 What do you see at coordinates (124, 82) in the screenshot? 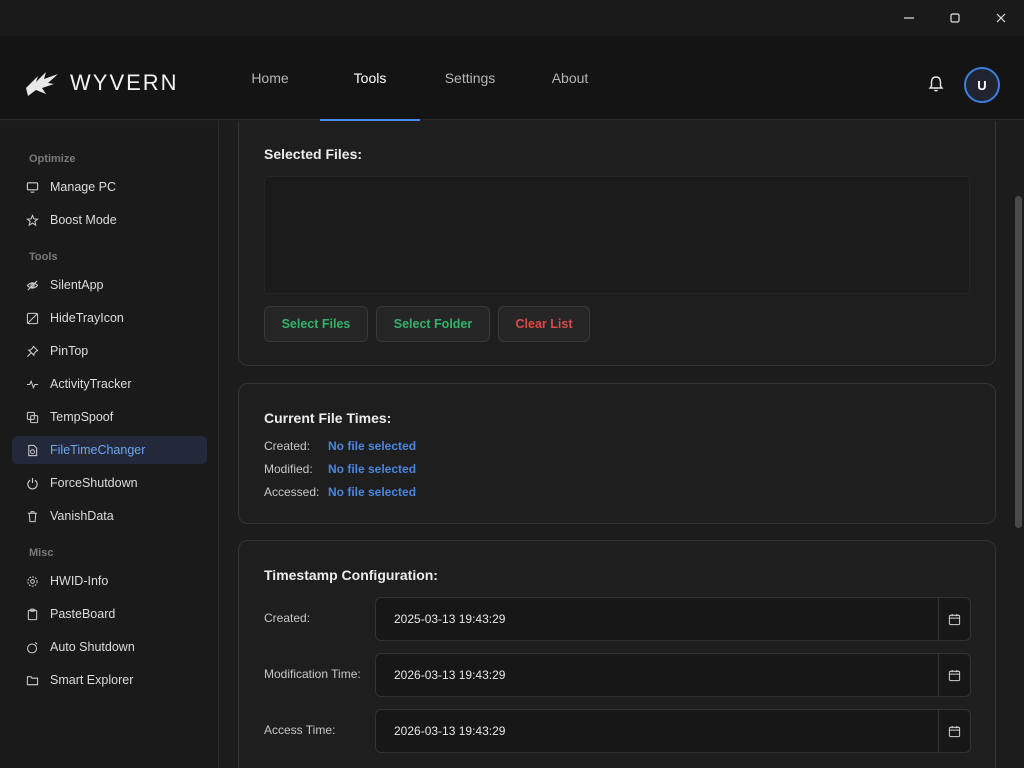
I see `brand-name: WYVERN` at bounding box center [124, 82].